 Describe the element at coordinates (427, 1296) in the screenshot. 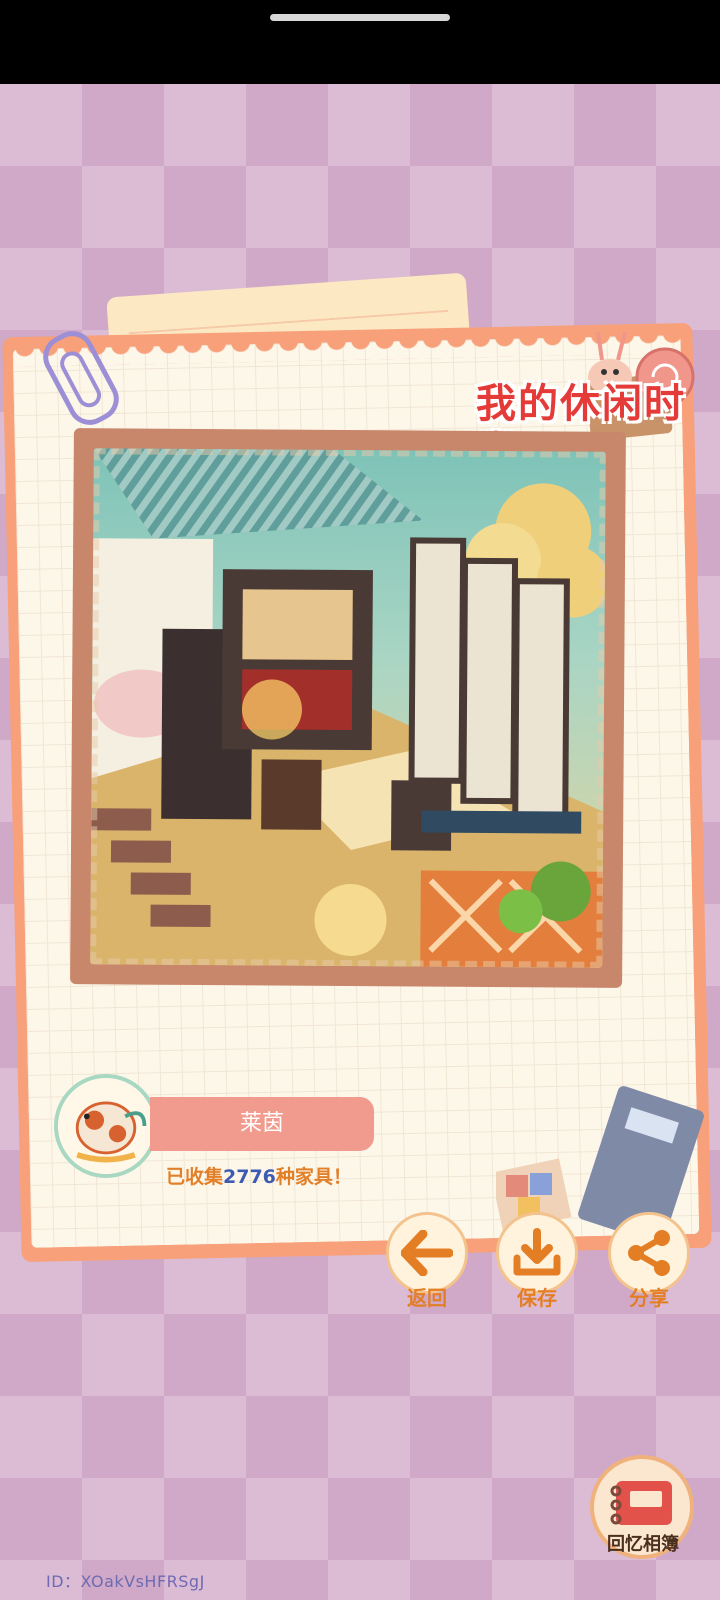

I see `back-label: 返回` at that location.